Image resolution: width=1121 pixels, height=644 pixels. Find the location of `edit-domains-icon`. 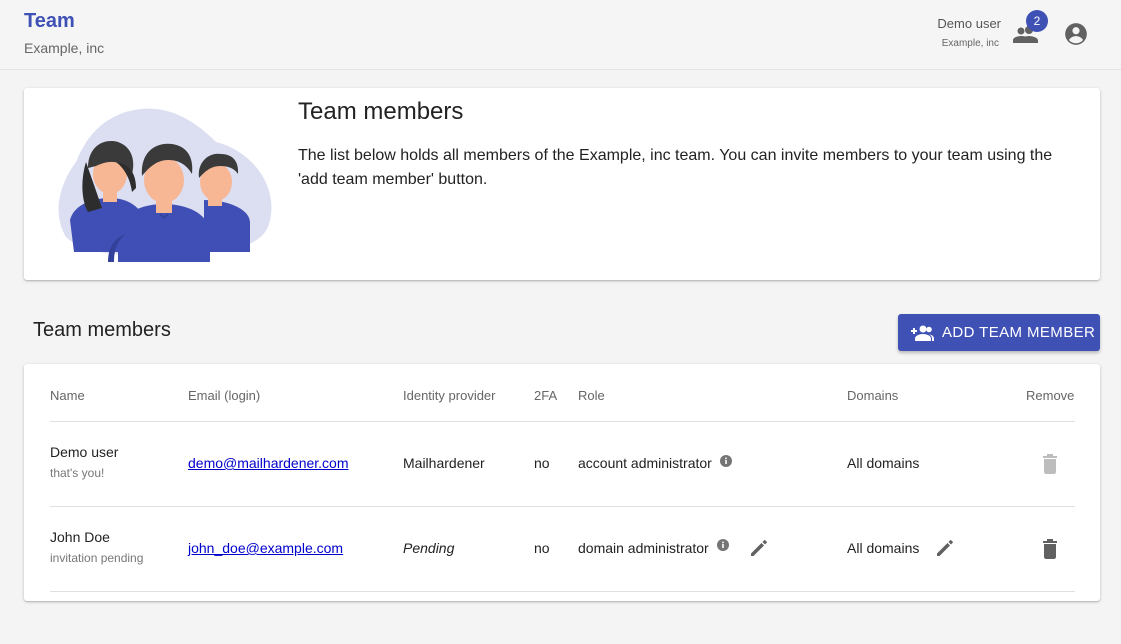

edit-domains-icon is located at coordinates (945, 548).